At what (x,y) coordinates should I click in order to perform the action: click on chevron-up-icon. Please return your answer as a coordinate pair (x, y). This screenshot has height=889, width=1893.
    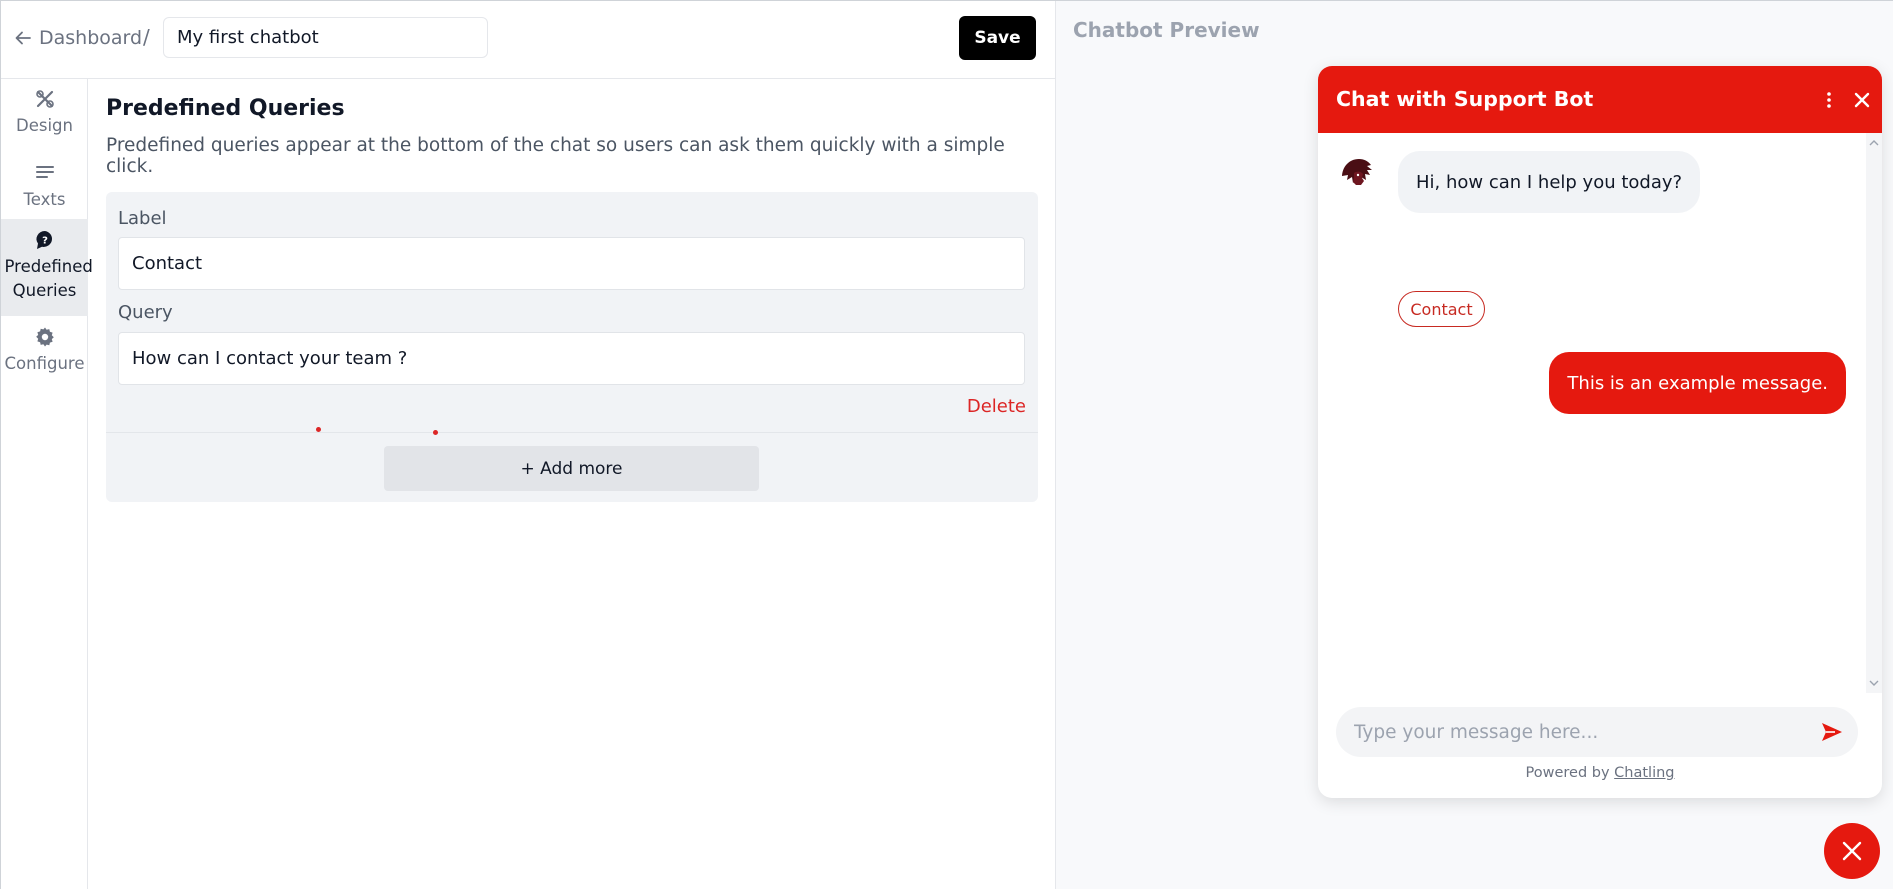
    Looking at the image, I should click on (1874, 143).